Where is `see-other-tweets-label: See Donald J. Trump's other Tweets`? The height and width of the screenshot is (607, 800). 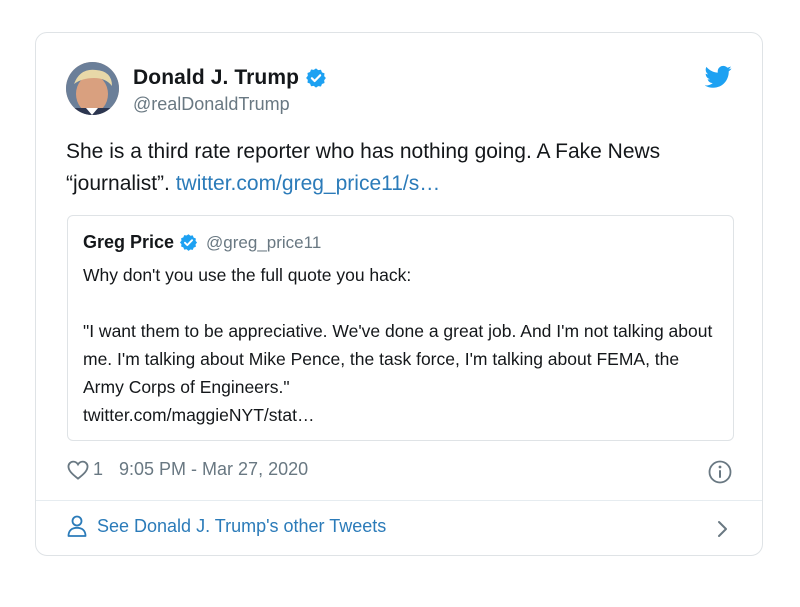 see-other-tweets-label: See Donald J. Trump's other Tweets is located at coordinates (242, 525).